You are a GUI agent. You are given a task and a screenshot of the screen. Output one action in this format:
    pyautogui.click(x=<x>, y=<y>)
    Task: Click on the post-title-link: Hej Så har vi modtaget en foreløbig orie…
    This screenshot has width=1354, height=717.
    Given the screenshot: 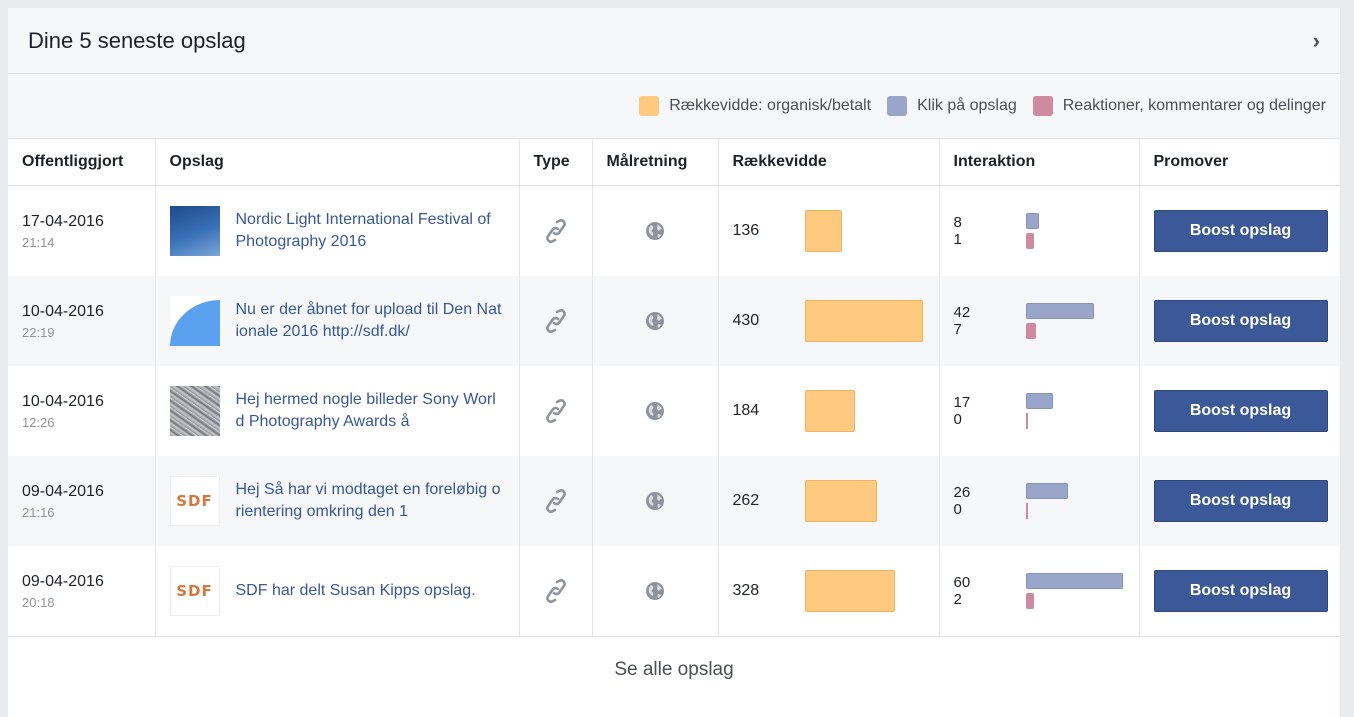 What is the action you would take?
    pyautogui.click(x=370, y=501)
    